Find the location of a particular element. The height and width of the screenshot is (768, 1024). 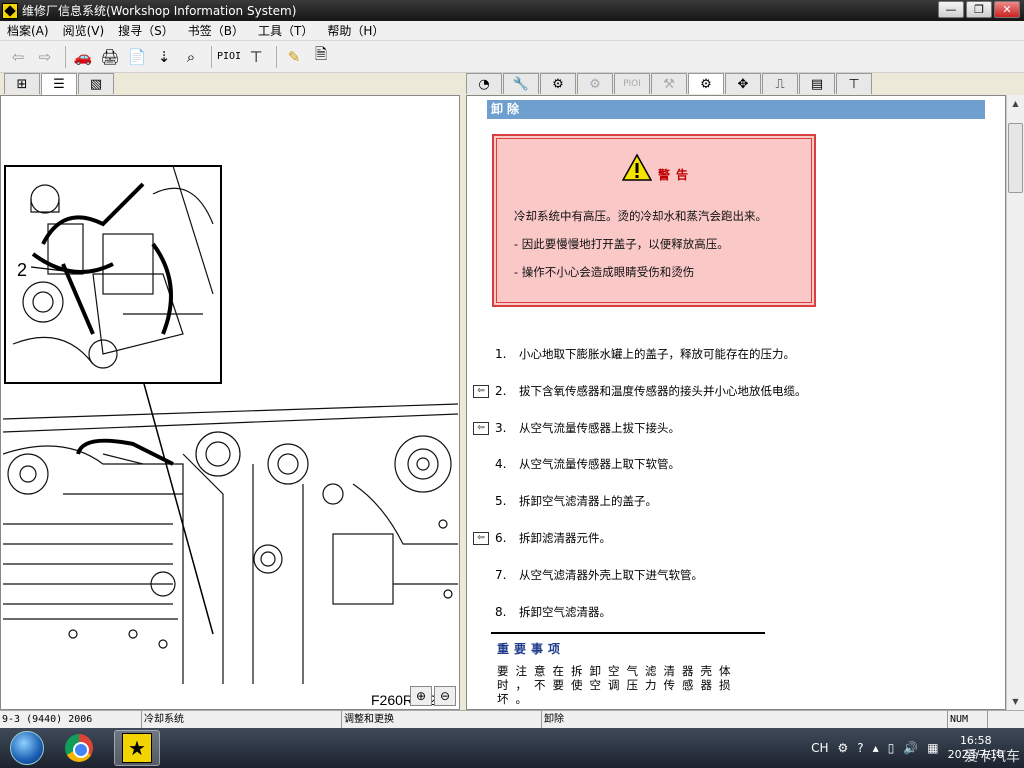

tab-text: ☰ is located at coordinates (59, 84).